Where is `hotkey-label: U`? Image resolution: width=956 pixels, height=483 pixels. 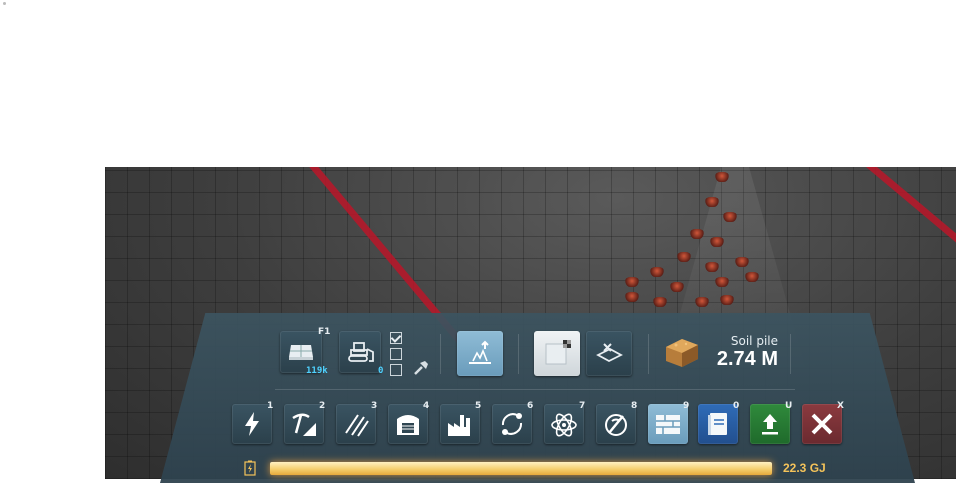
hotkey-label: U is located at coordinates (789, 406).